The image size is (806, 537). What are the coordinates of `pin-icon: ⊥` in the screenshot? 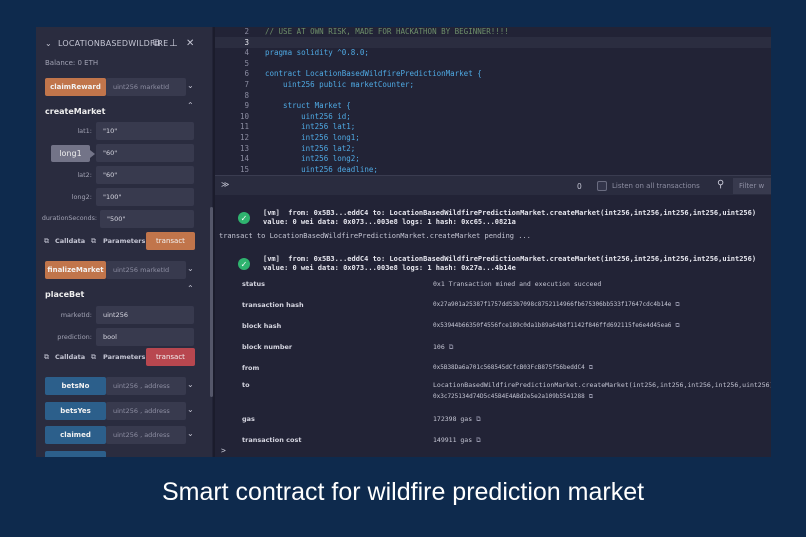 It's located at (173, 43).